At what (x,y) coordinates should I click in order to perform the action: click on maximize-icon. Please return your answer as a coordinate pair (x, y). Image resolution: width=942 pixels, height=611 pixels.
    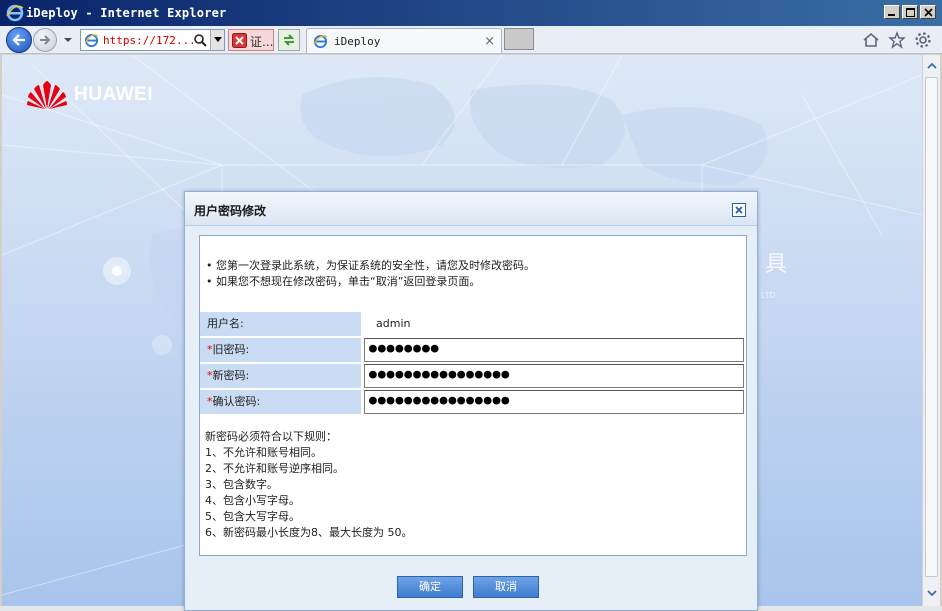
    Looking at the image, I should click on (910, 12).